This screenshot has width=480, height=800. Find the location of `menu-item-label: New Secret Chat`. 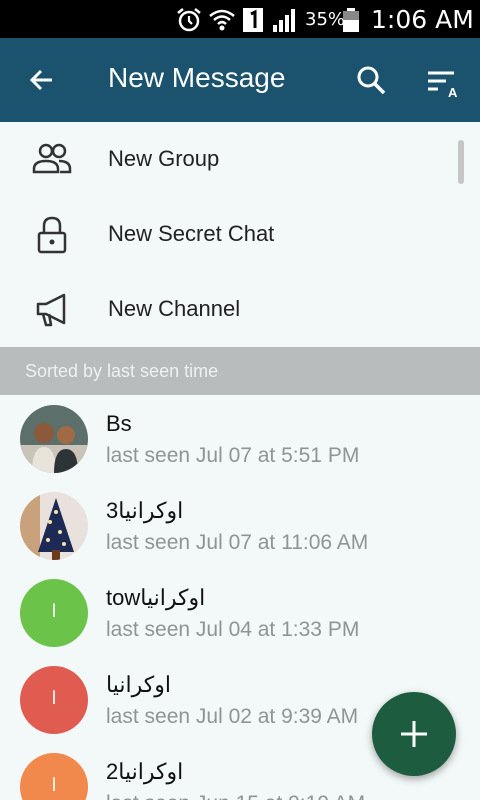

menu-item-label: New Secret Chat is located at coordinates (191, 233).